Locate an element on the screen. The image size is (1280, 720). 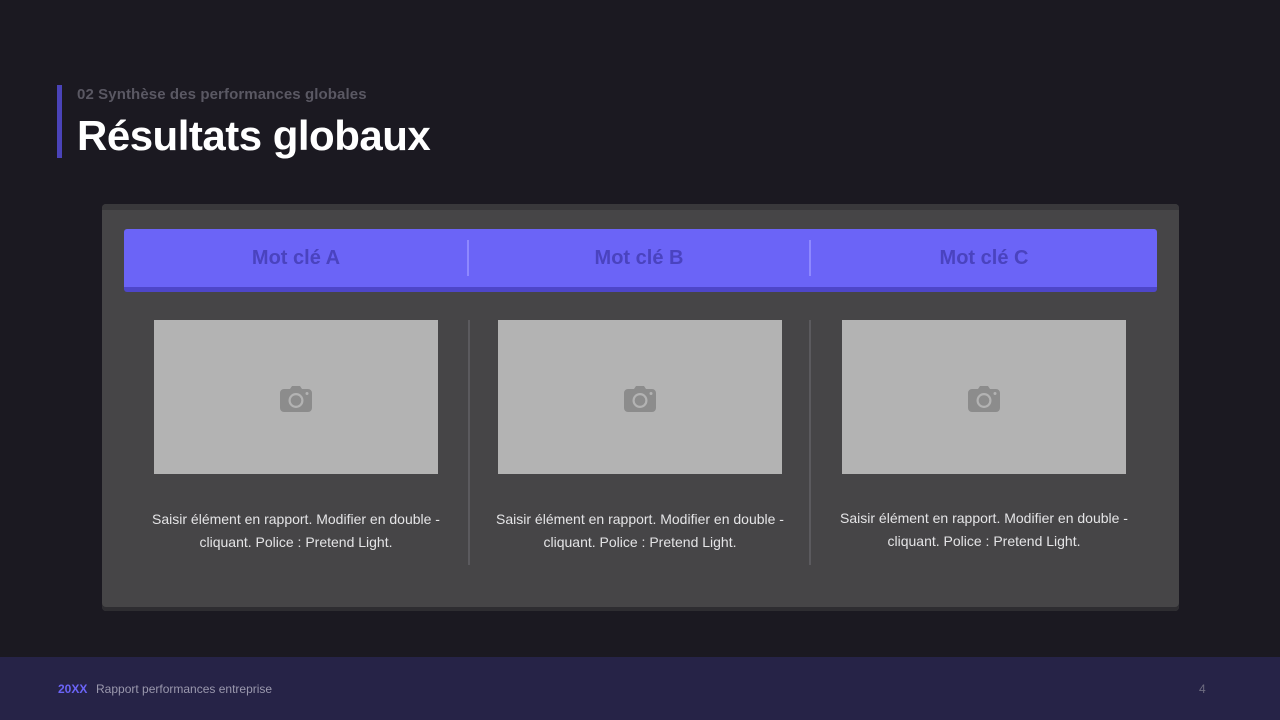
image-placeholder-c is located at coordinates (984, 397).